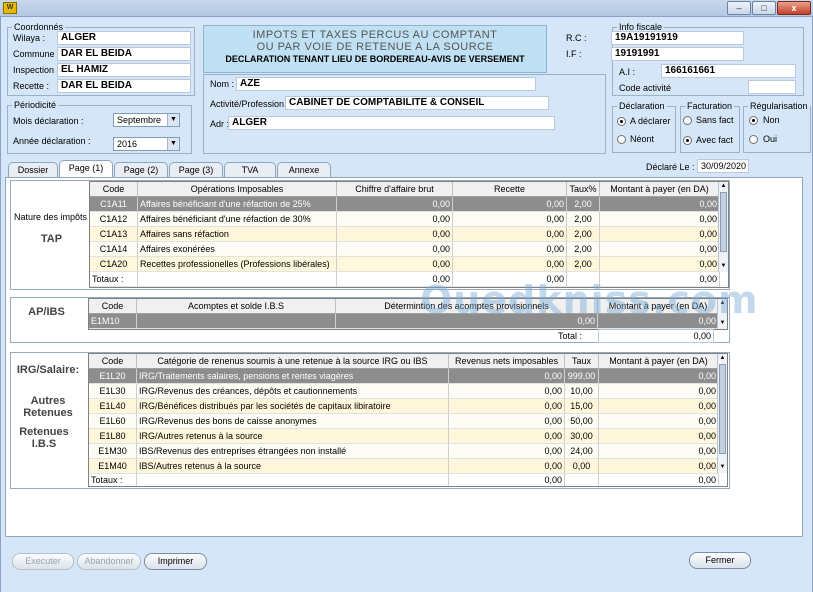 This screenshot has height=592, width=813. What do you see at coordinates (48, 370) in the screenshot?
I see `irg-salaire-label: IRG/Salaire:` at bounding box center [48, 370].